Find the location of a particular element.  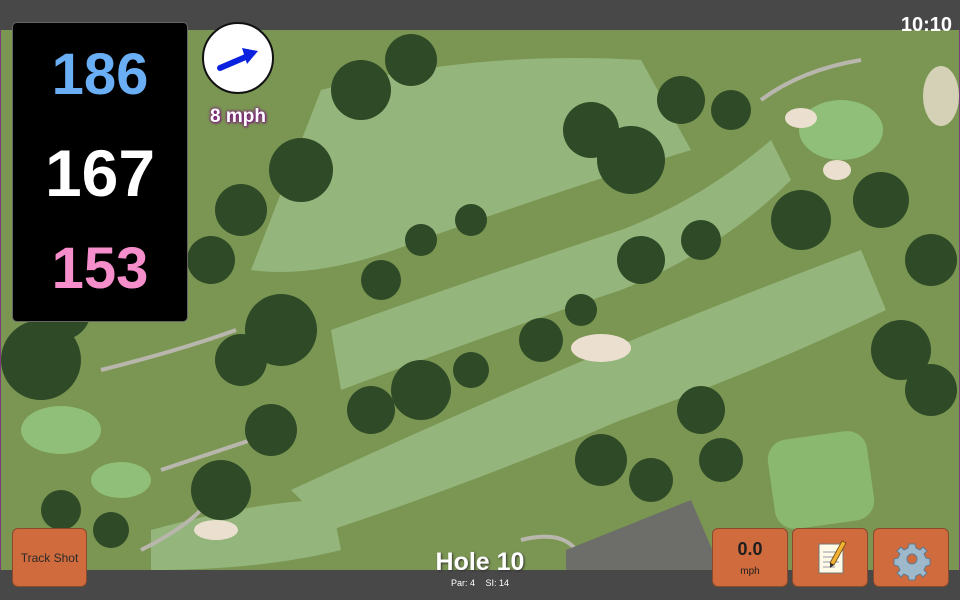

speed-value: 0.0 is located at coordinates (750, 549).